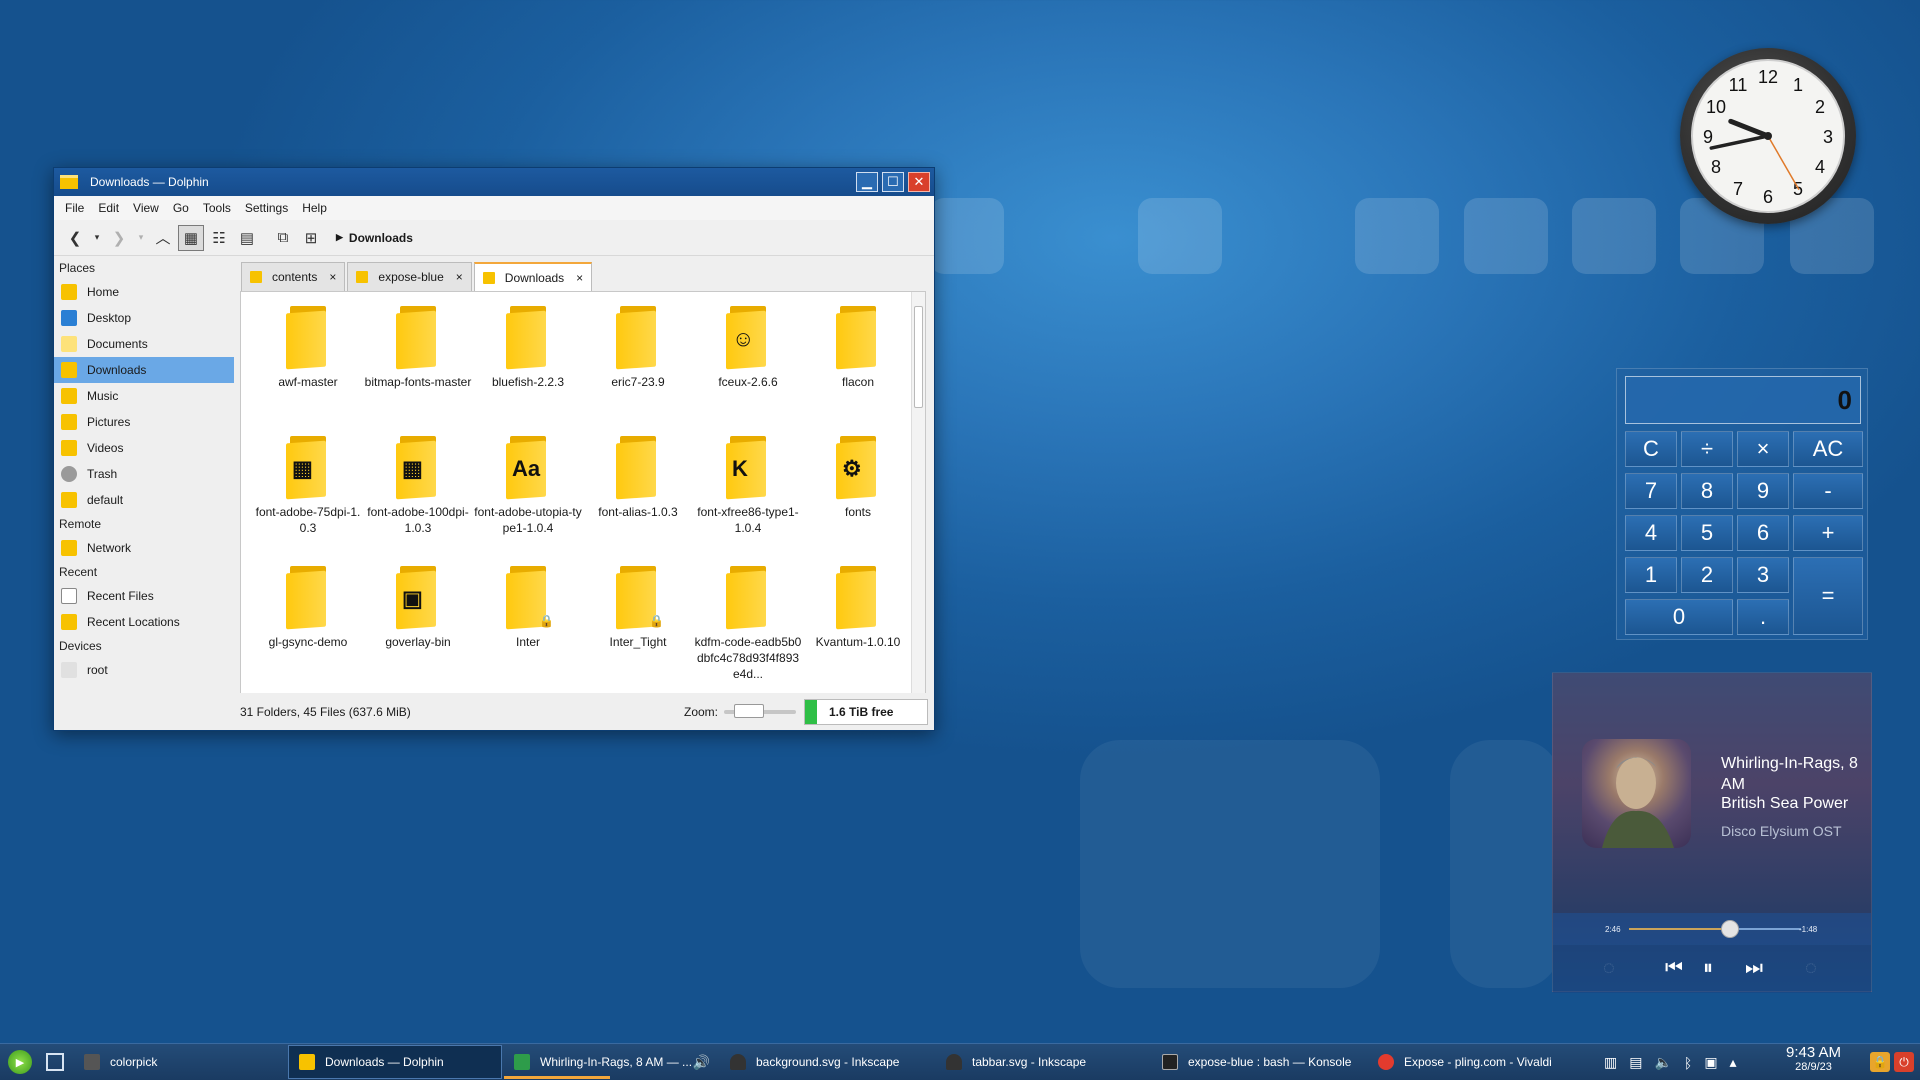 This screenshot has height=1080, width=1920. Describe the element at coordinates (1707, 575) in the screenshot. I see `calc-button-2: 2` at that location.